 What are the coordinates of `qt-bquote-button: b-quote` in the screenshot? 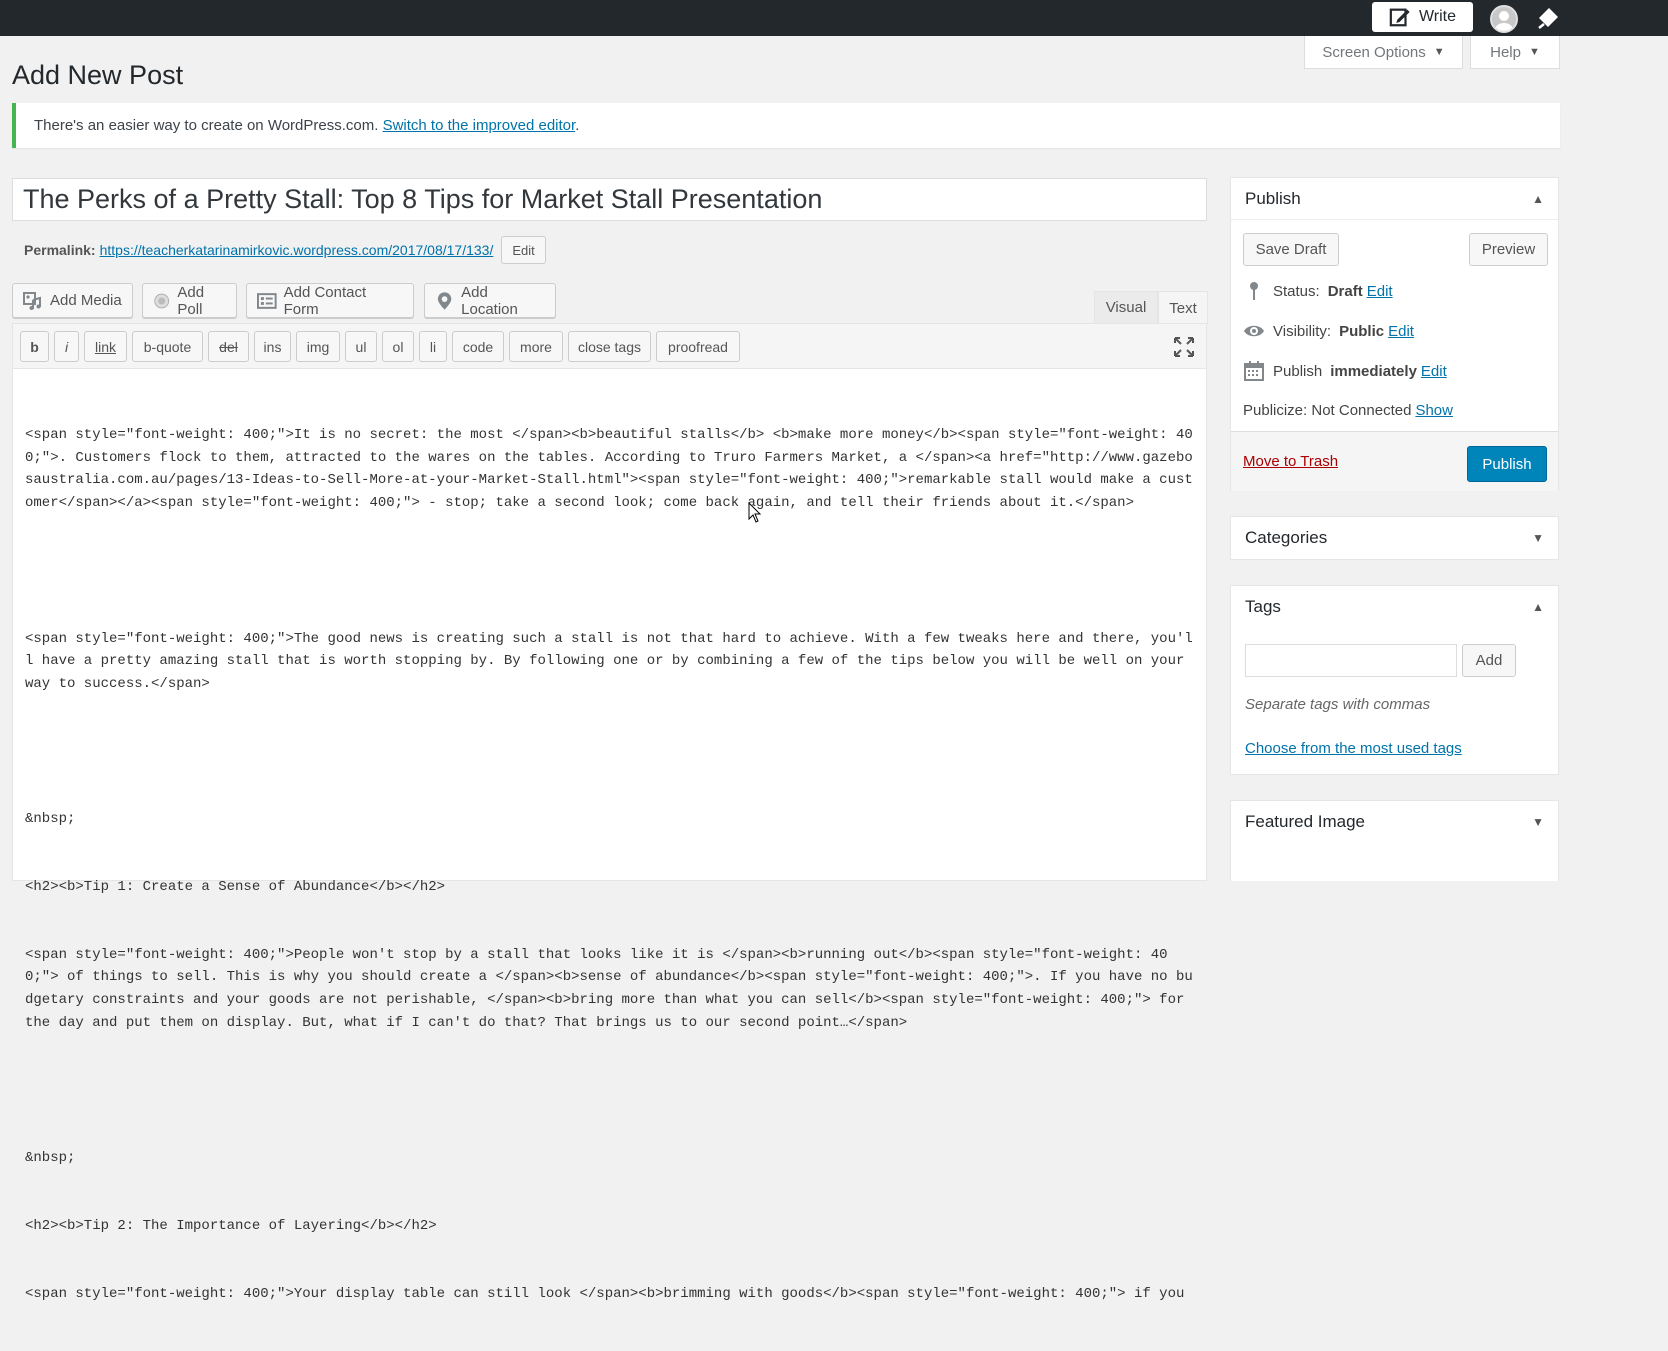 It's located at (167, 346).